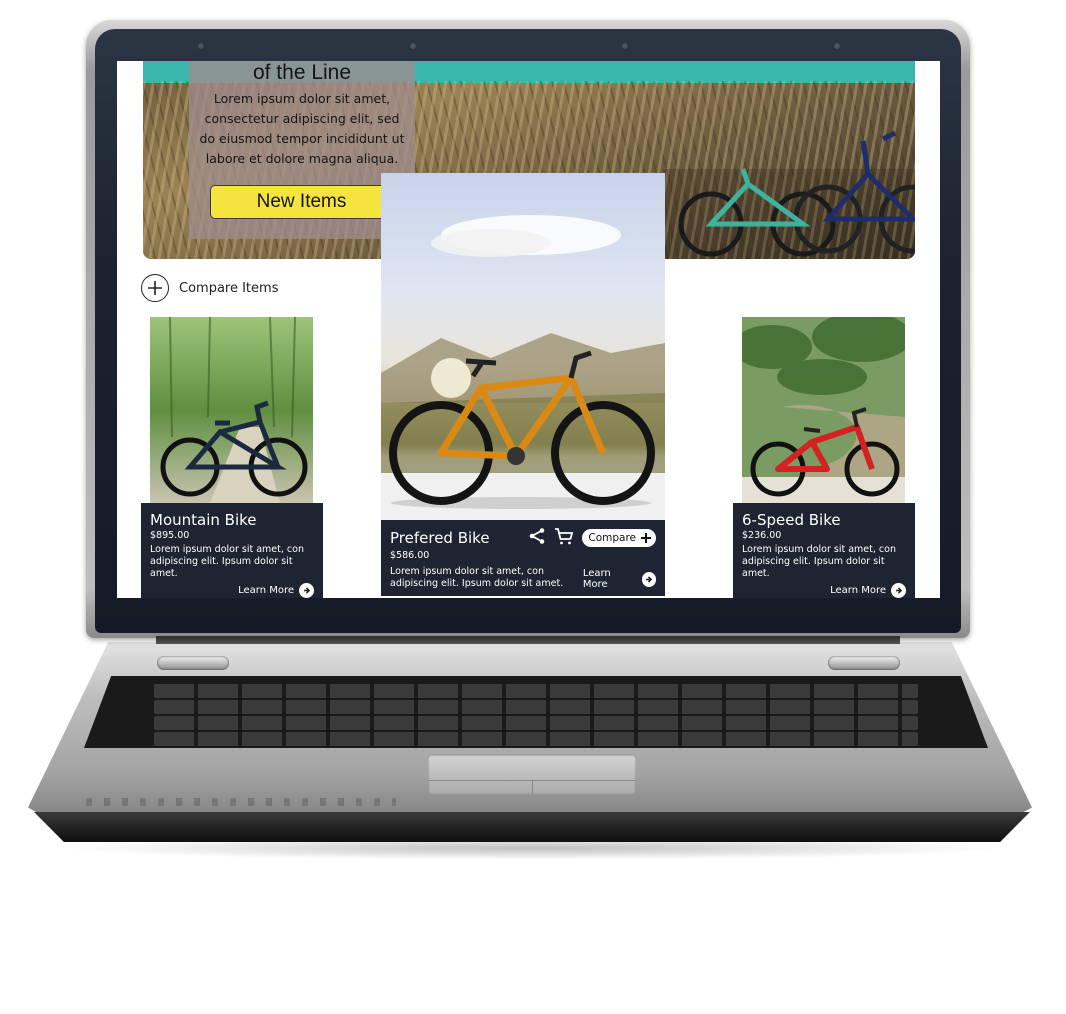 This screenshot has height=1014, width=1066. What do you see at coordinates (232, 520) in the screenshot?
I see `product-title: Mountain Bike` at bounding box center [232, 520].